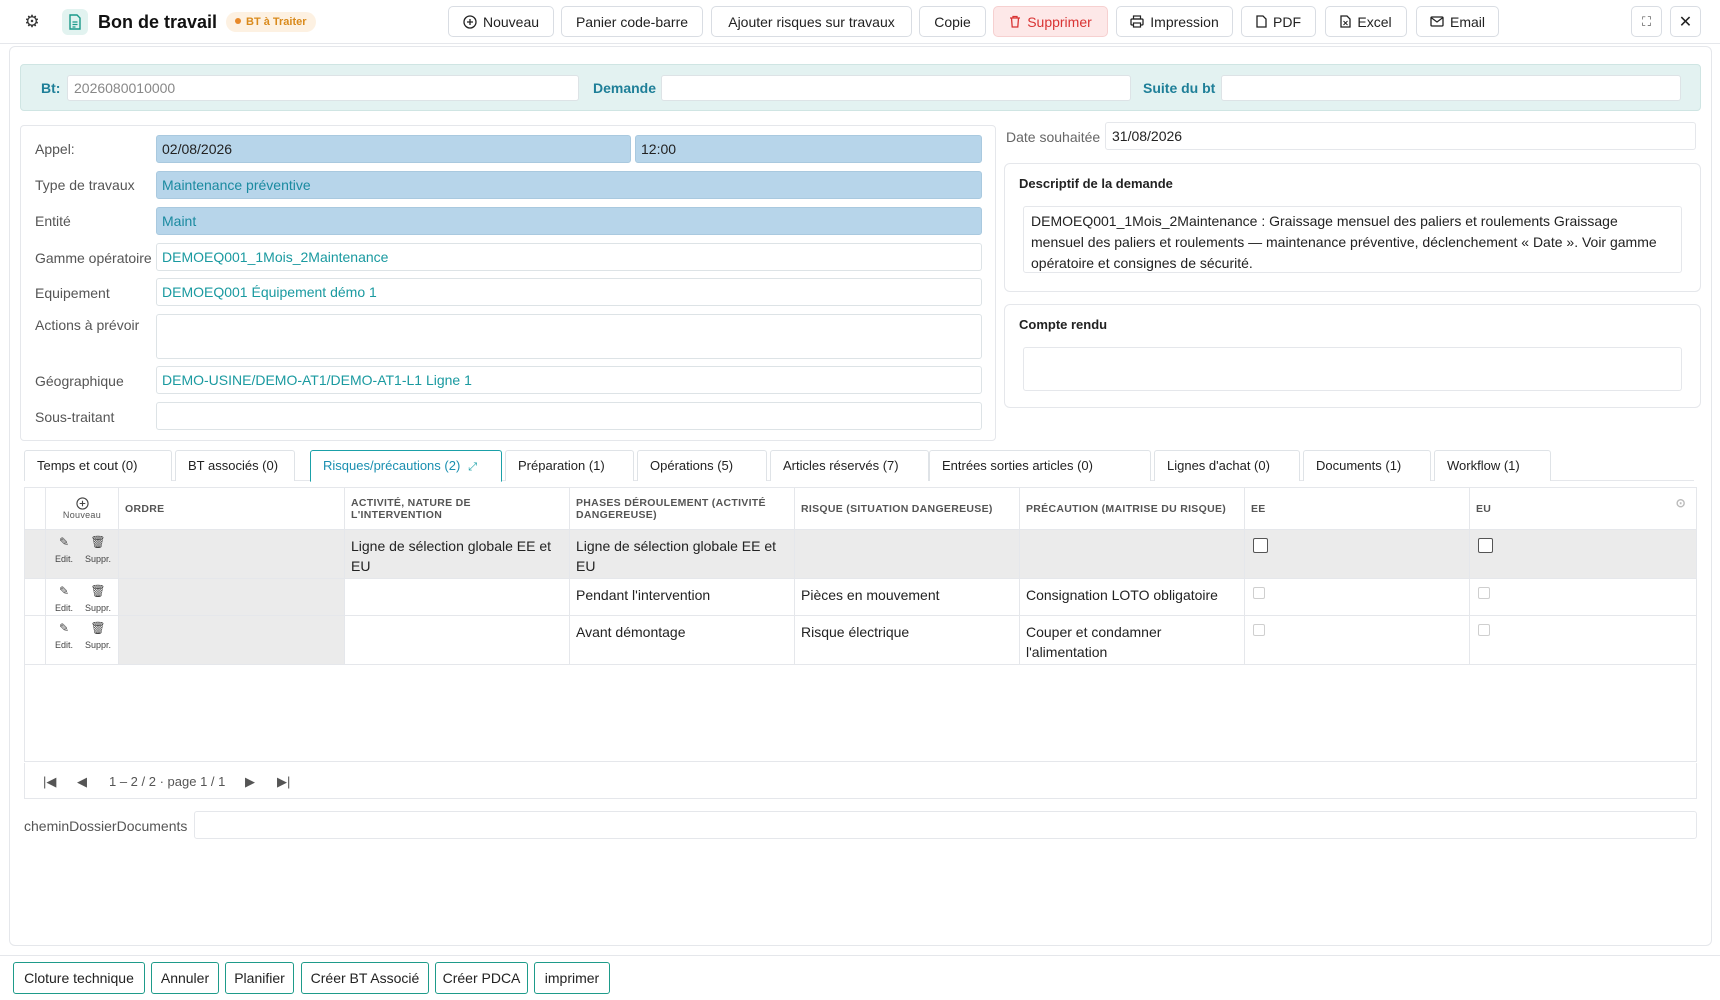 The width and height of the screenshot is (1720, 1000). Describe the element at coordinates (35, 509) in the screenshot. I see `grid-header-spacer` at that location.